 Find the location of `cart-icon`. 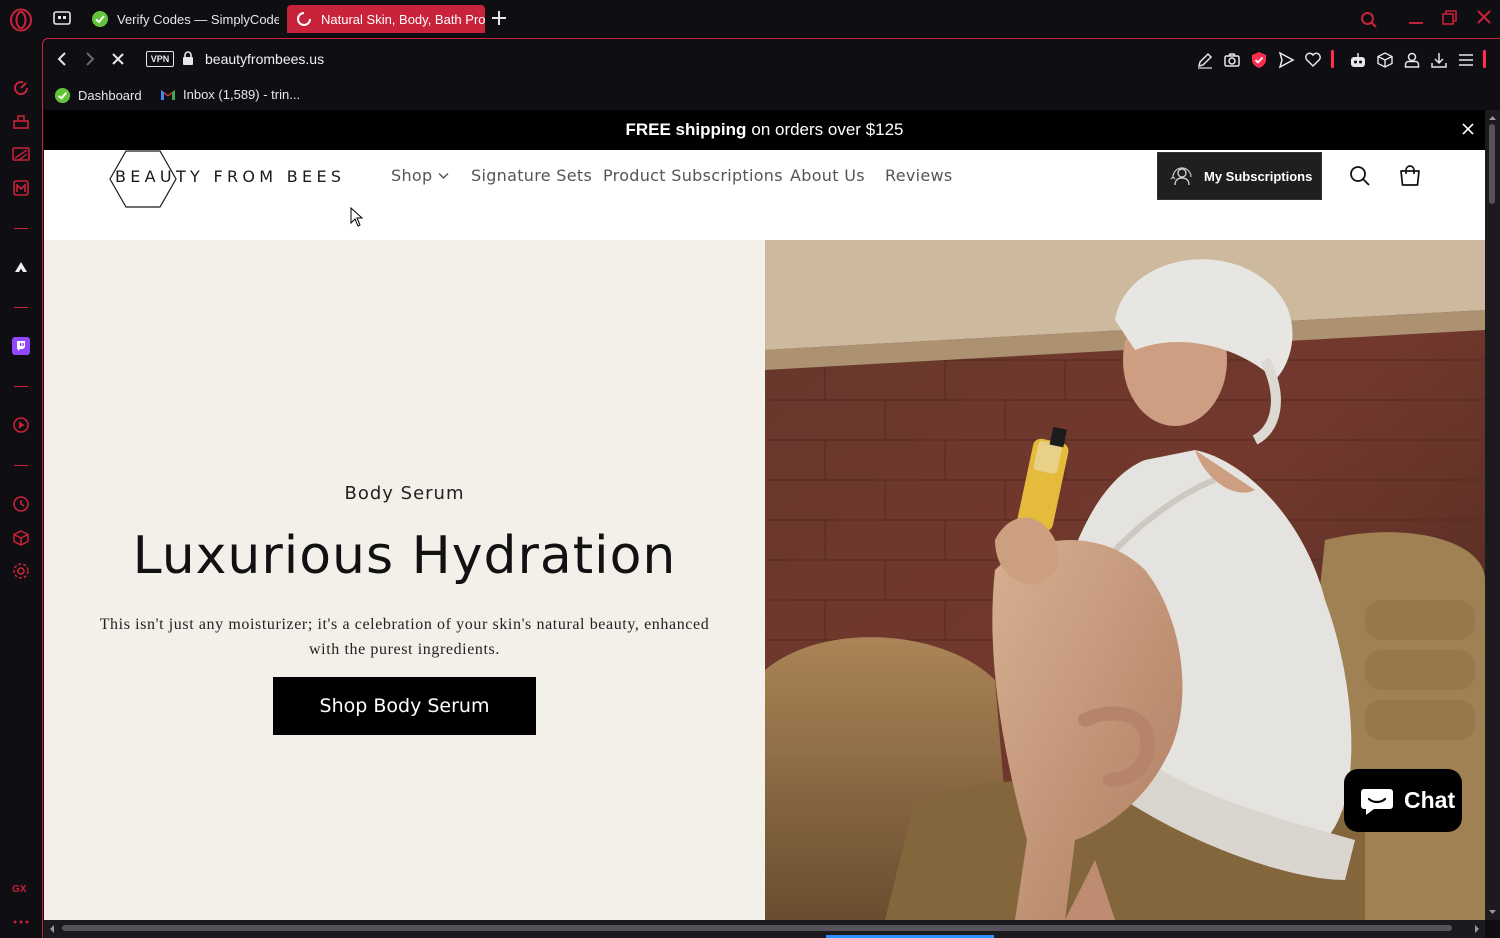

cart-icon is located at coordinates (1410, 176).